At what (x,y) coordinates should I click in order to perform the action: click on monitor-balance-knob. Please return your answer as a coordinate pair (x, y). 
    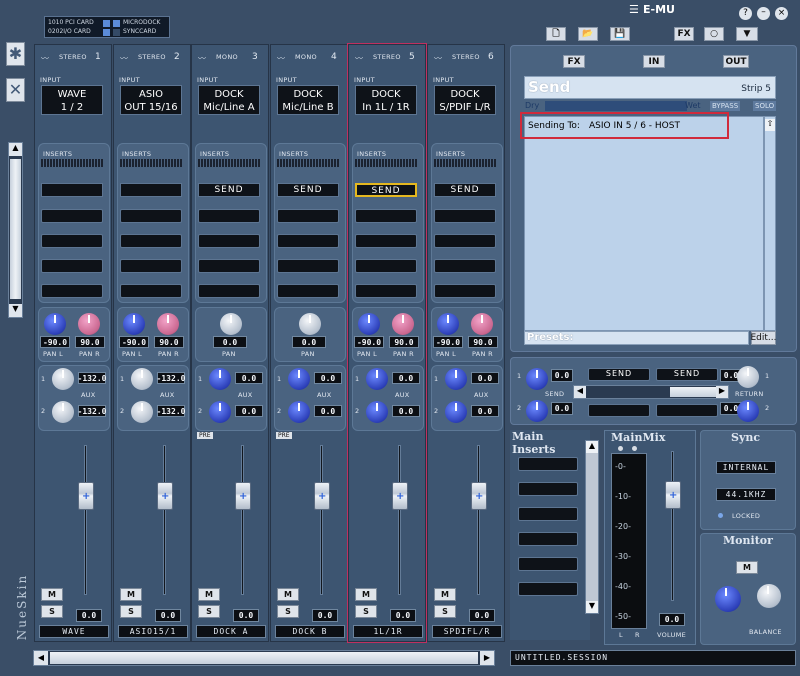
    Looking at the image, I should click on (769, 596).